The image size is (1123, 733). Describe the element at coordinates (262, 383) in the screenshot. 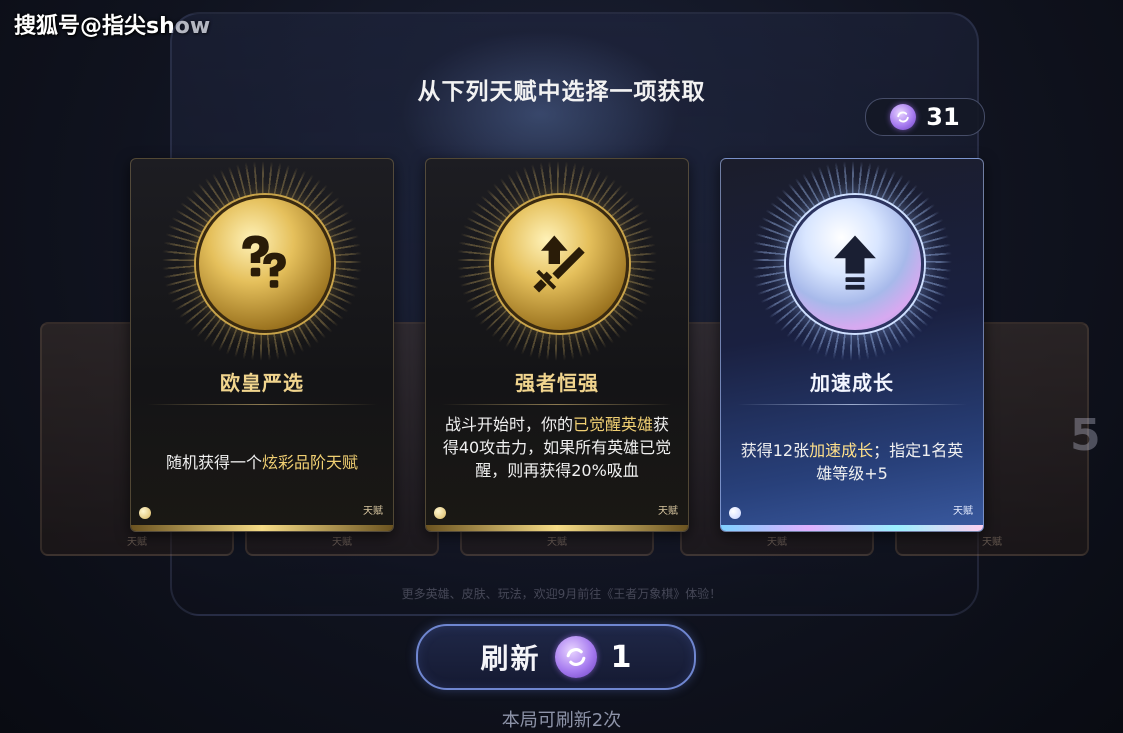

I see `card-name: 欧皇严选` at that location.